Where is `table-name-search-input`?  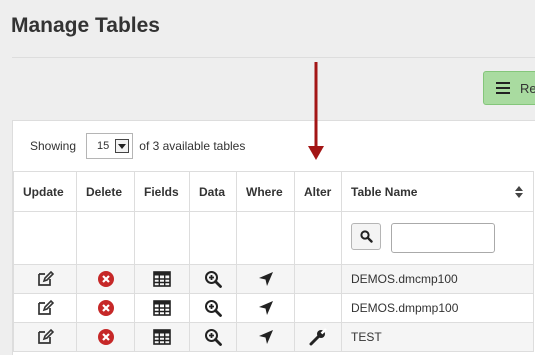 table-name-search-input is located at coordinates (443, 238).